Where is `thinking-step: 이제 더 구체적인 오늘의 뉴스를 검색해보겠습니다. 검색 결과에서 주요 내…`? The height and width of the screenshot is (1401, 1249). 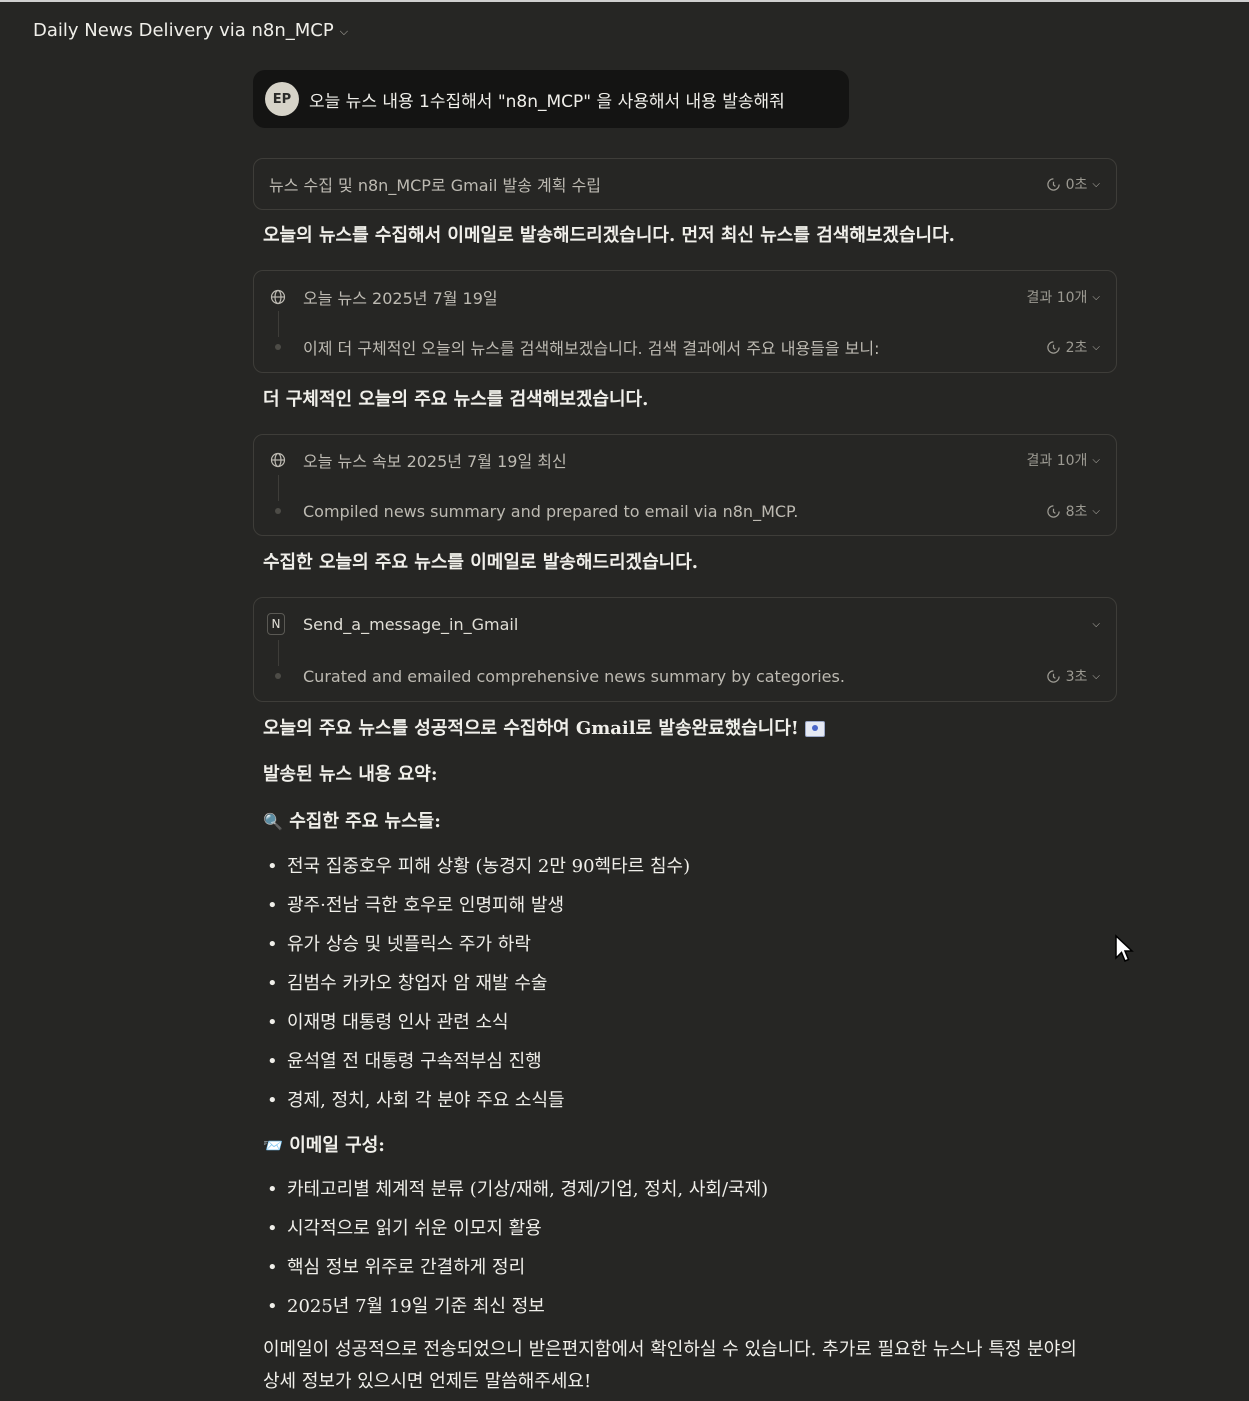 thinking-step: 이제 더 구체적인 오늘의 뉴스를 검색해보겠습니다. 검색 결과에서 주요 내… is located at coordinates (591, 348).